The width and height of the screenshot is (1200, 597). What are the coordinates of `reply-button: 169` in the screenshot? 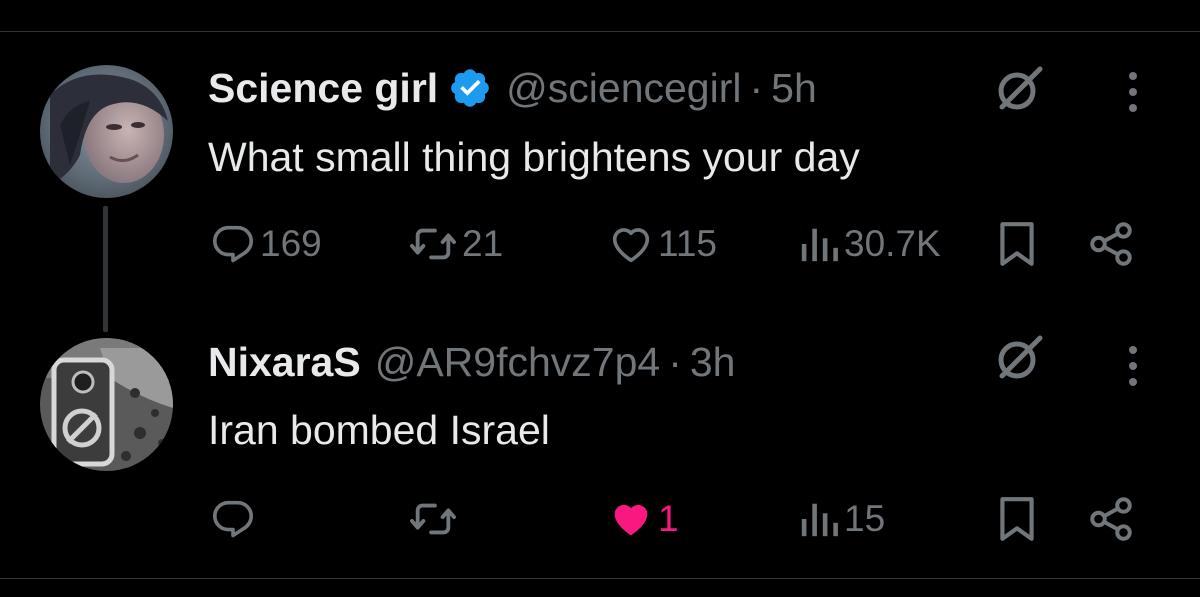 It's located at (266, 244).